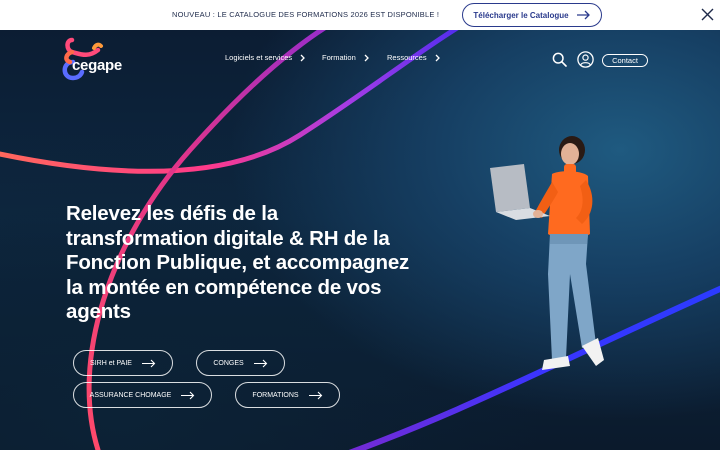 Image resolution: width=720 pixels, height=450 pixels. I want to click on hero-title-line: Relevez les défis de la, so click(172, 213).